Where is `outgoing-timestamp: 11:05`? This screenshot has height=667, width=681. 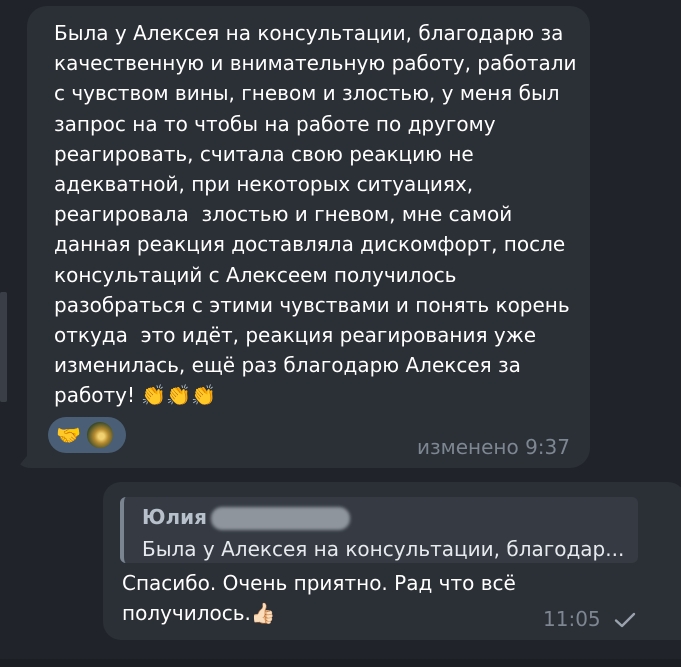 outgoing-timestamp: 11:05 is located at coordinates (572, 619).